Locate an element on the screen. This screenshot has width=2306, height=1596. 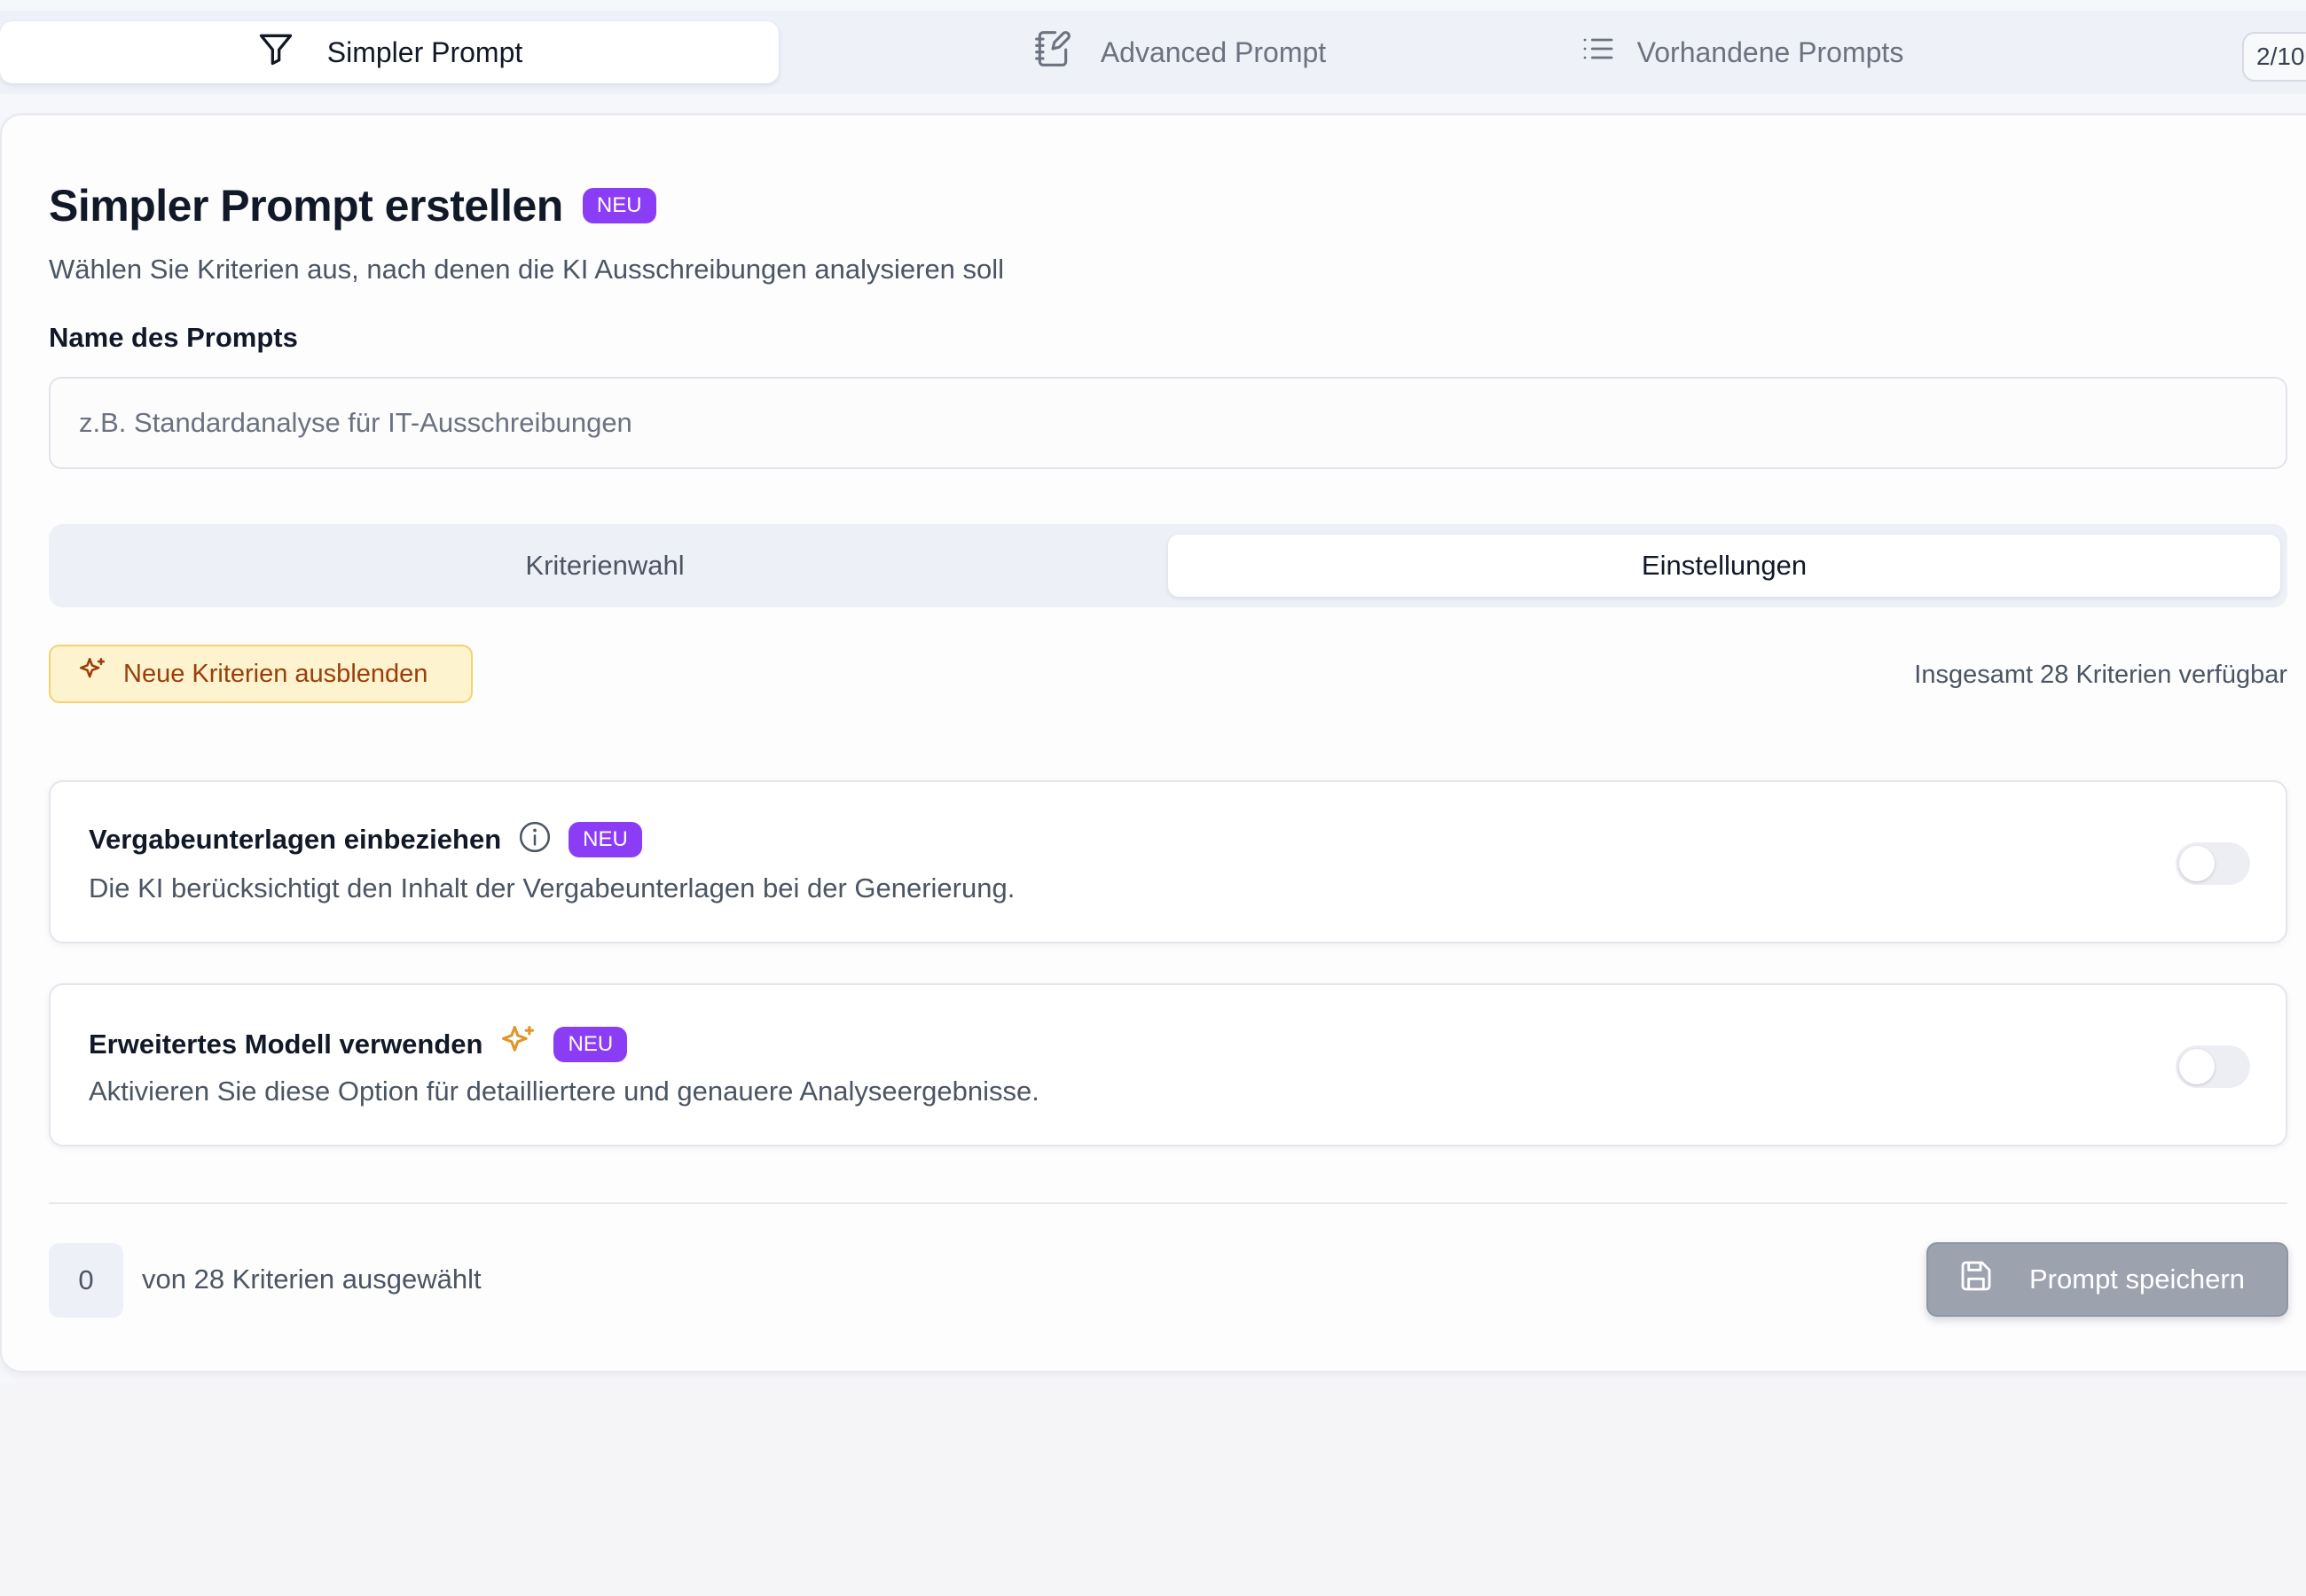
save-prompt-button: Prompt speichern is located at coordinates (2107, 1279).